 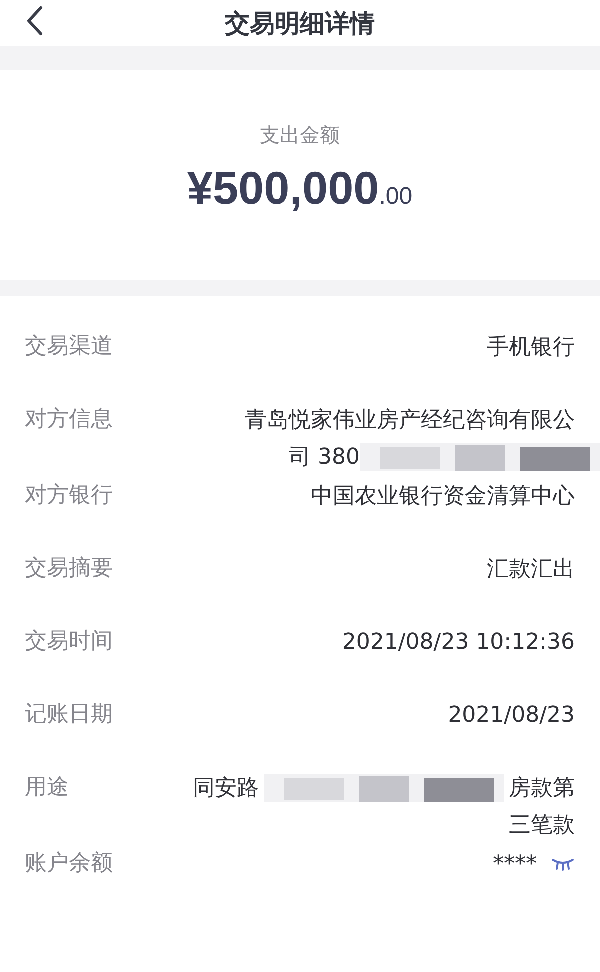 I want to click on detail-value: 三笔款, so click(x=542, y=826).